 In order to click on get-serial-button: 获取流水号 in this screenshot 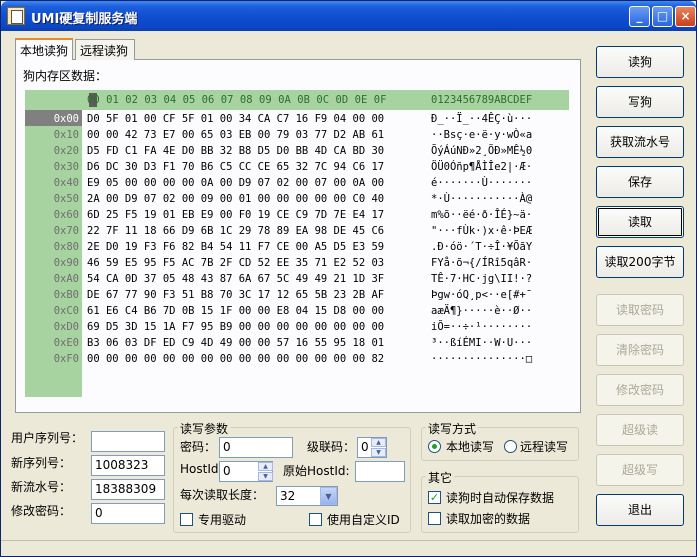, I will do `click(640, 142)`.